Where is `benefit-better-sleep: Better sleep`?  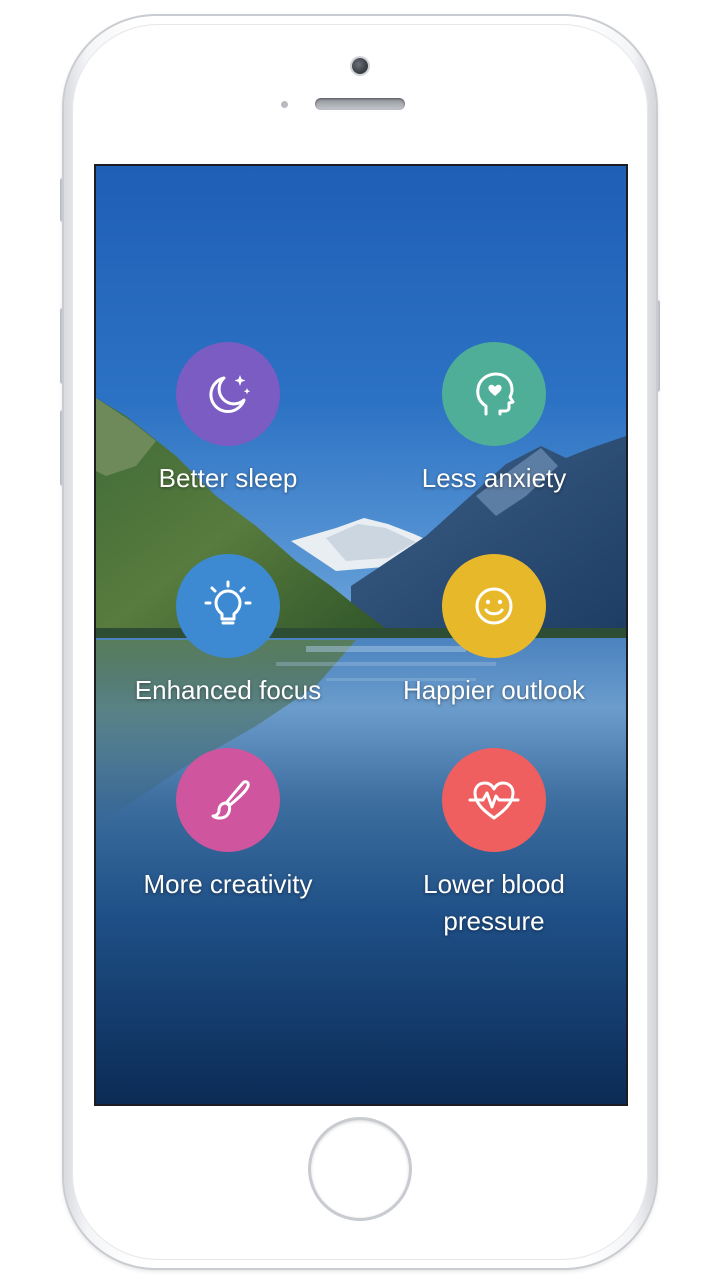
benefit-better-sleep: Better sleep is located at coordinates (228, 419).